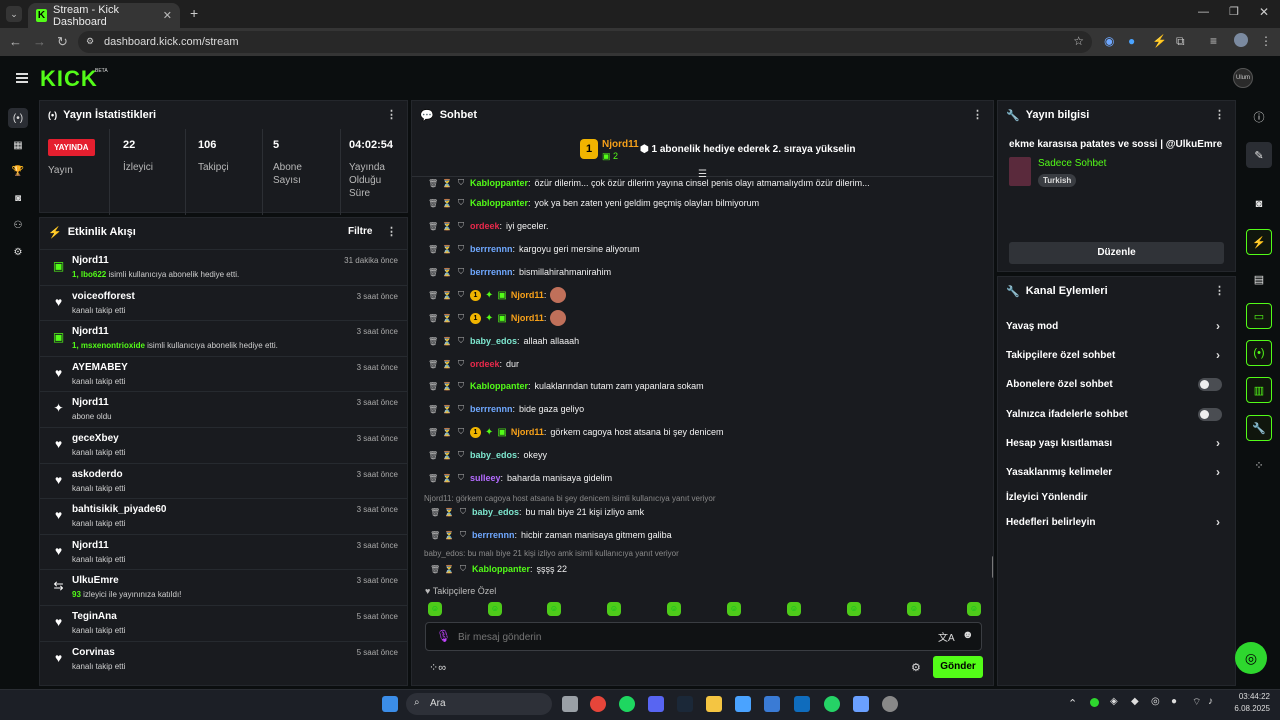  Describe the element at coordinates (1078, 41) in the screenshot. I see `bookmark-star-icon: ☆` at that location.